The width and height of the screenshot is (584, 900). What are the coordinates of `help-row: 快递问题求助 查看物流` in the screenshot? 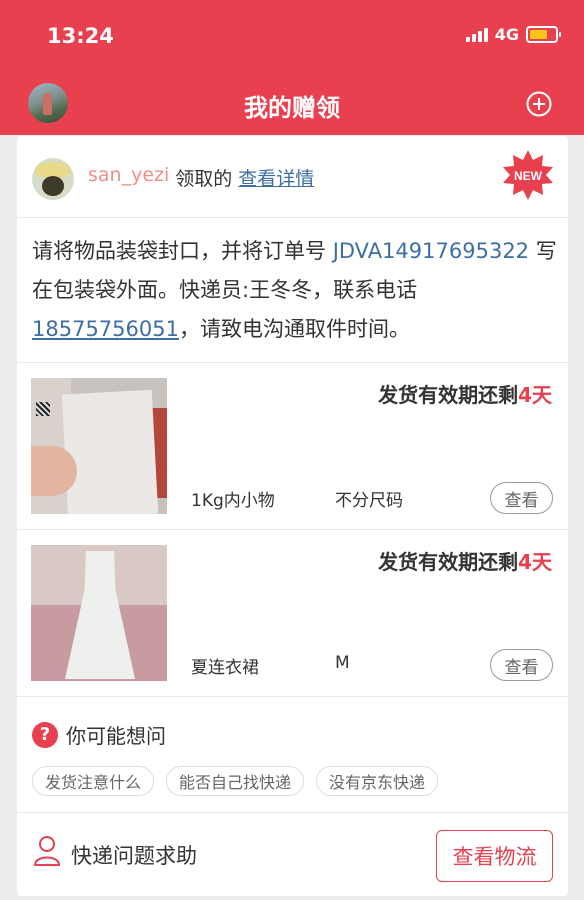 It's located at (292, 854).